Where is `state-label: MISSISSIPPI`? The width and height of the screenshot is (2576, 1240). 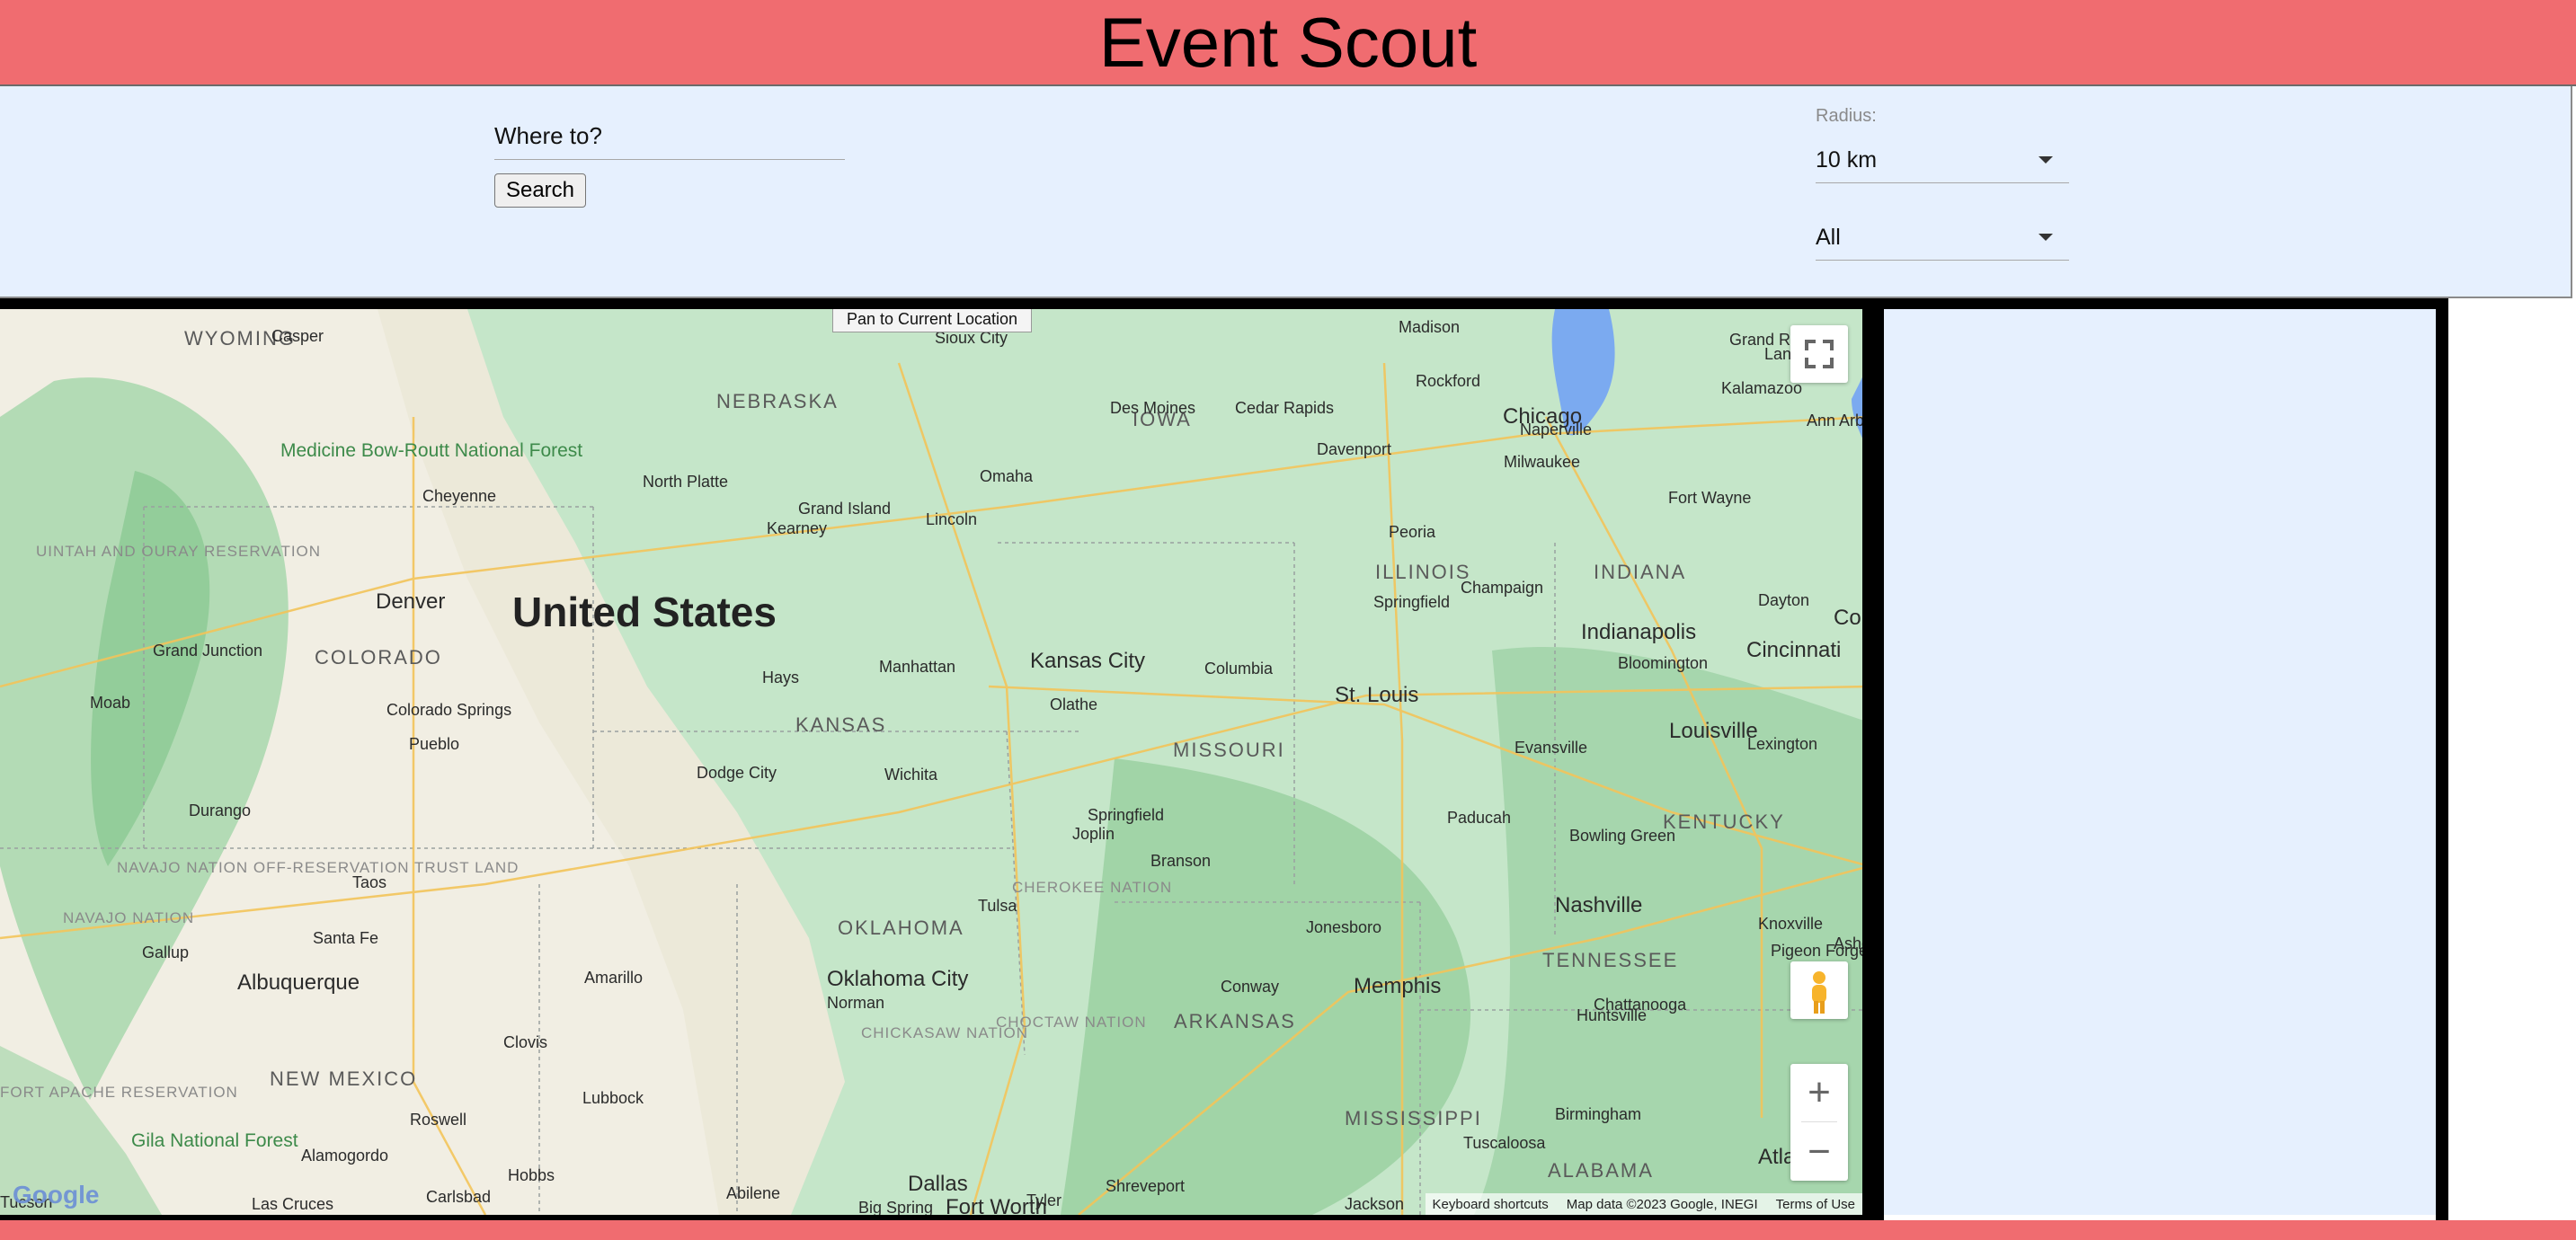
state-label: MISSISSIPPI is located at coordinates (1413, 1118).